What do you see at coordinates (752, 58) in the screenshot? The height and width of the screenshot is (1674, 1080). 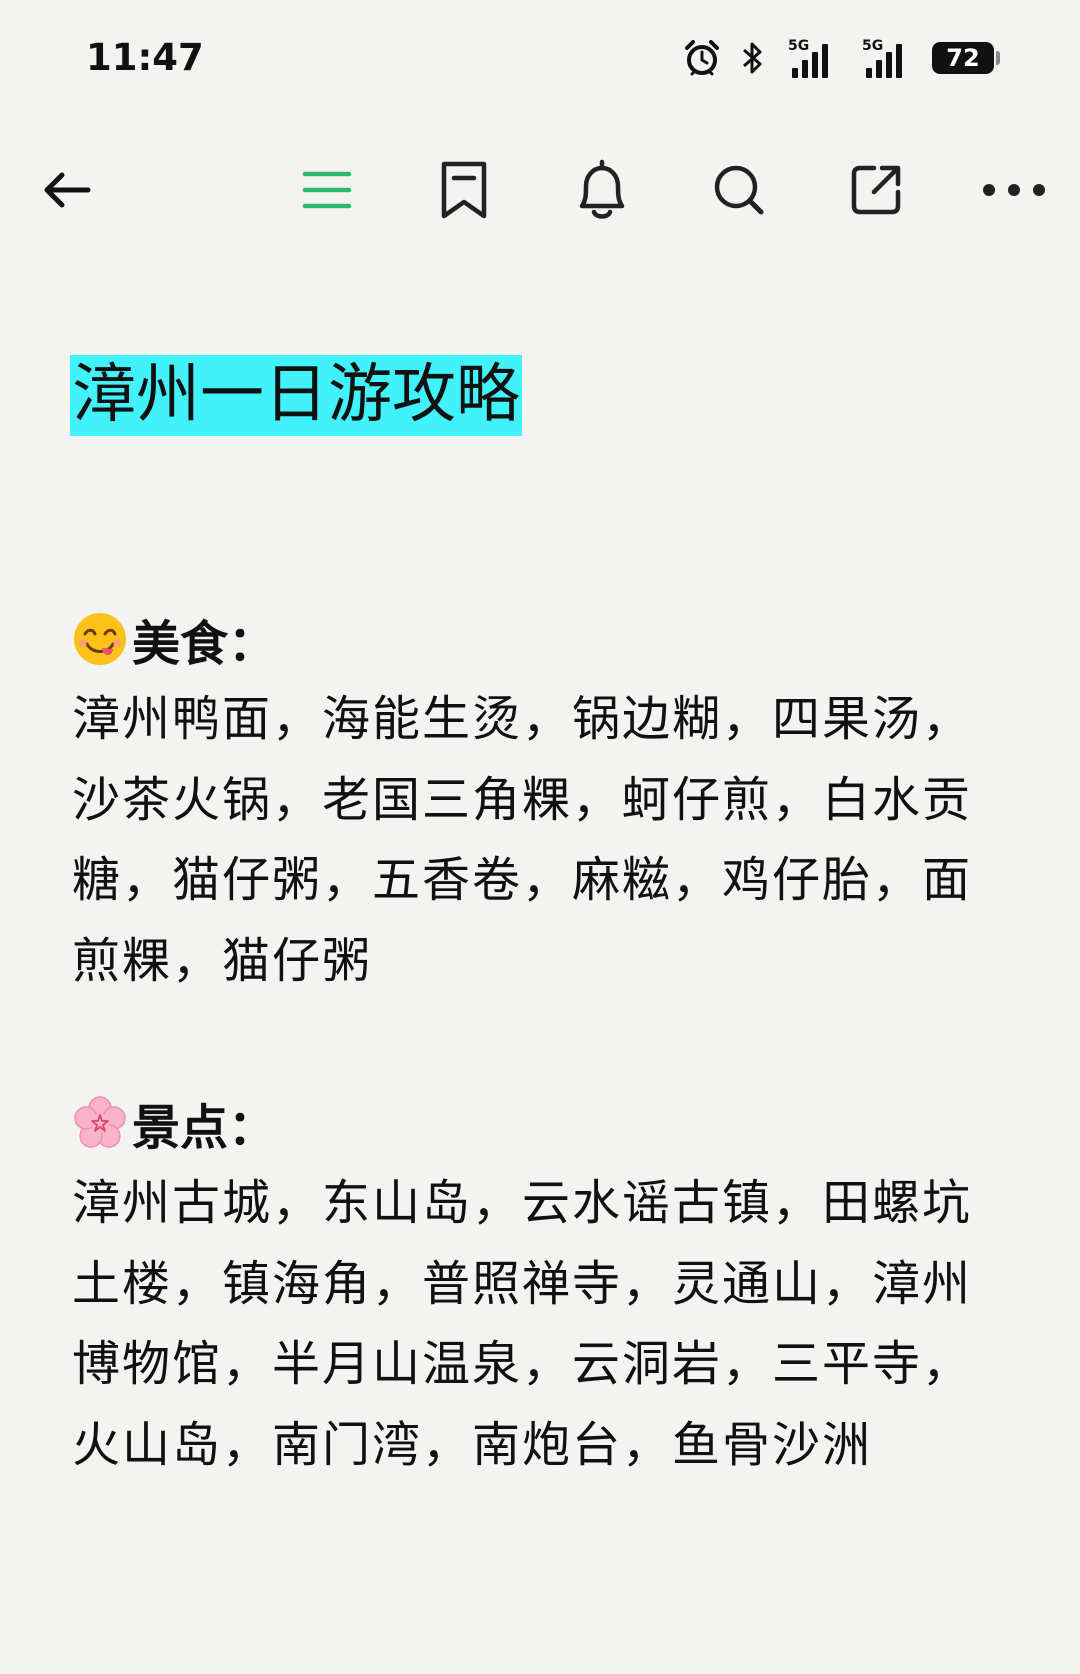 I see `bluetooth-icon` at bounding box center [752, 58].